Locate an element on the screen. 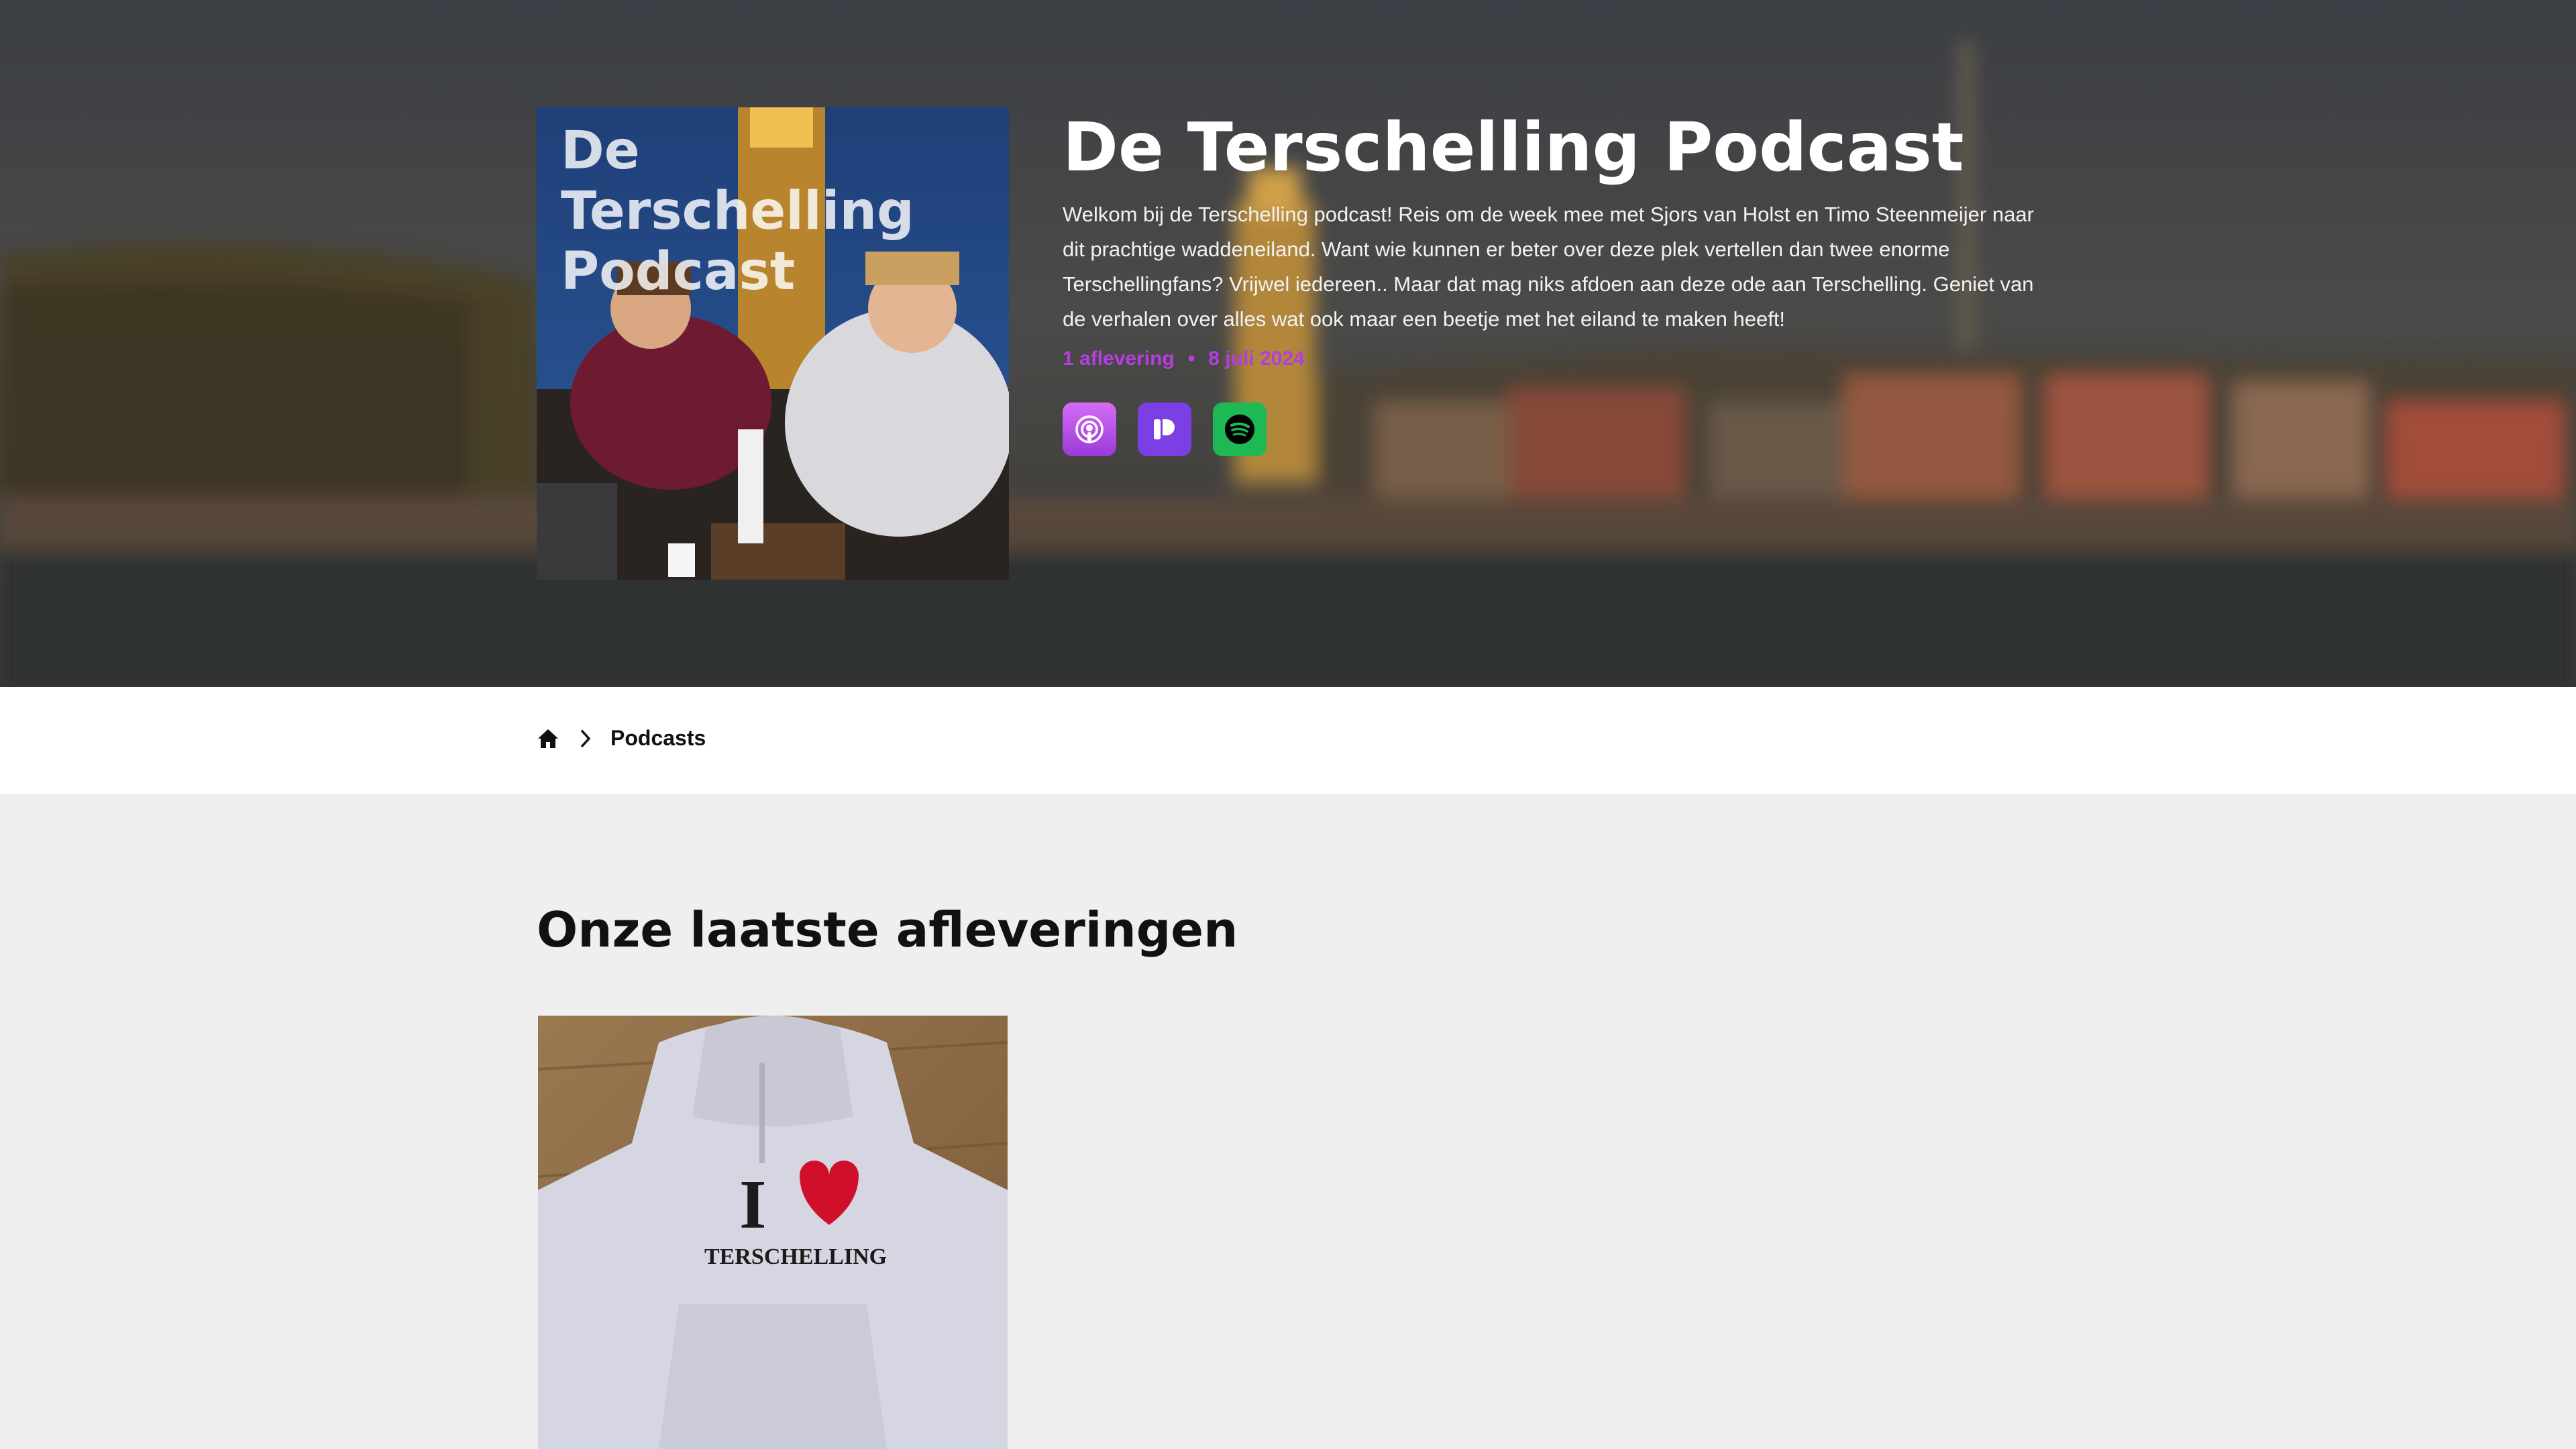 This screenshot has height=1449, width=2576. platform-links is located at coordinates (1165, 429).